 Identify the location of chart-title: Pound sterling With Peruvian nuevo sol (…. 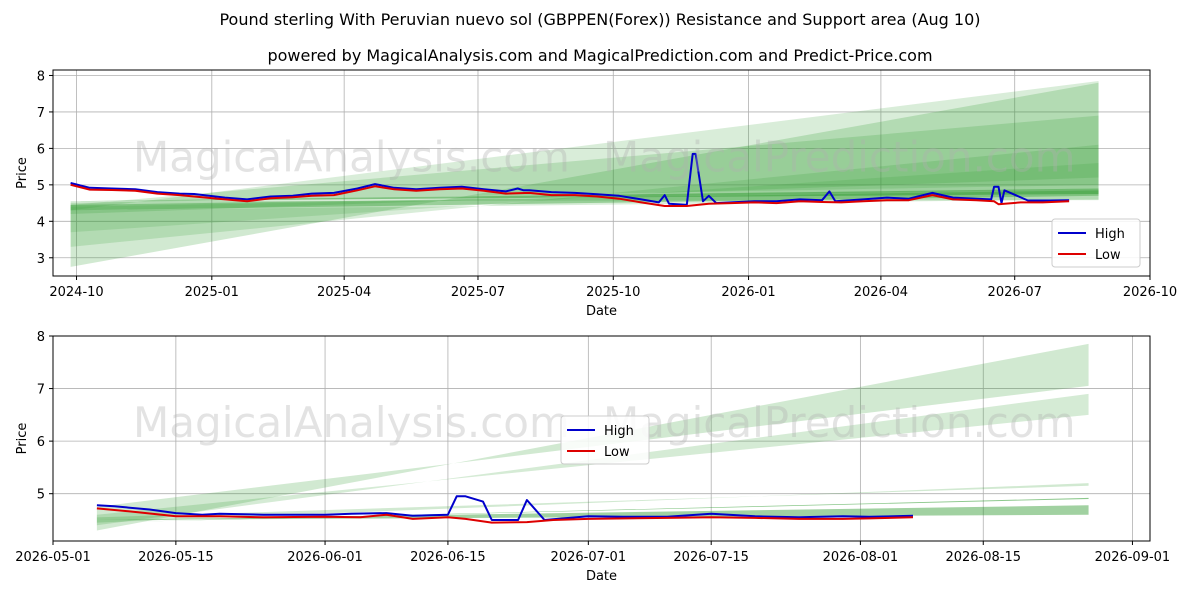
(599, 19).